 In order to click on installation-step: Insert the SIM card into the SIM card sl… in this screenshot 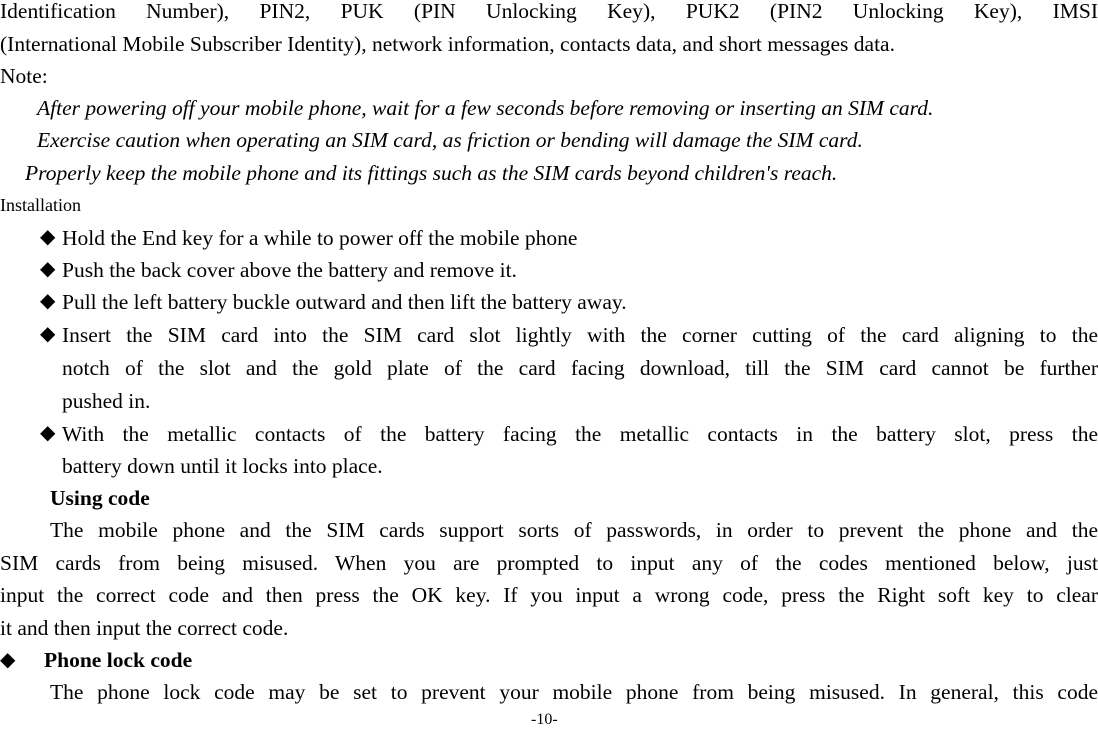, I will do `click(580, 335)`.